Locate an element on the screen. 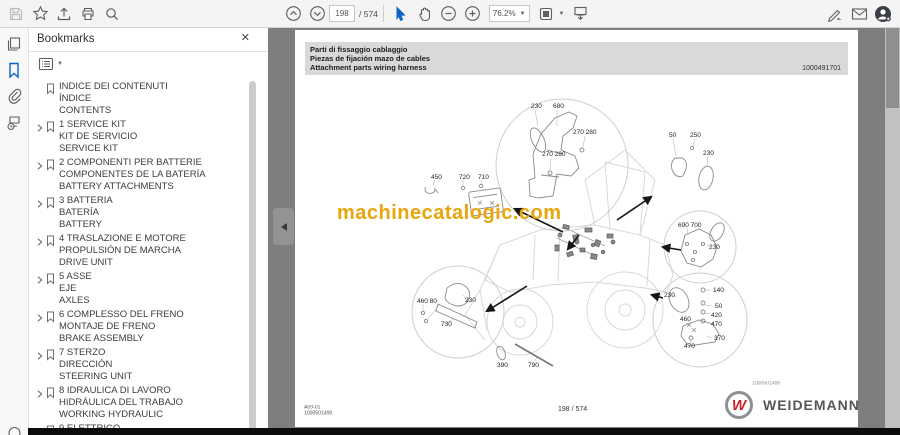 The image size is (900, 435). brand-name: WEIDEMANN is located at coordinates (810, 405).